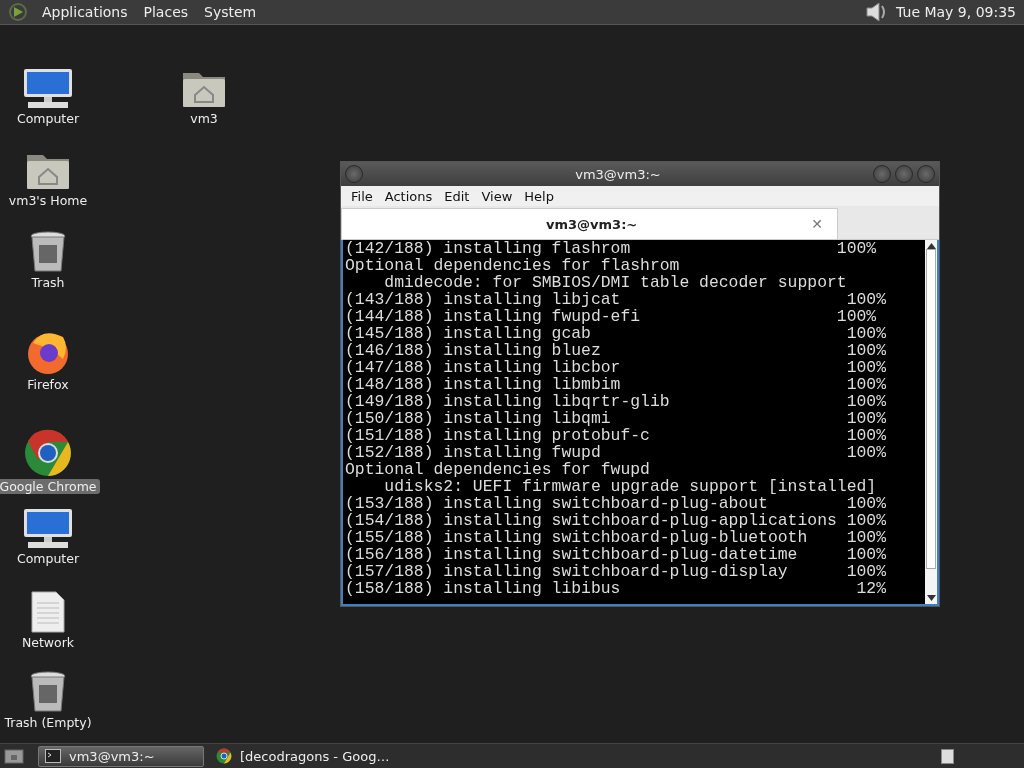  I want to click on terminal-line: (151/188) installing protobuf-c 100%, so click(616, 435).